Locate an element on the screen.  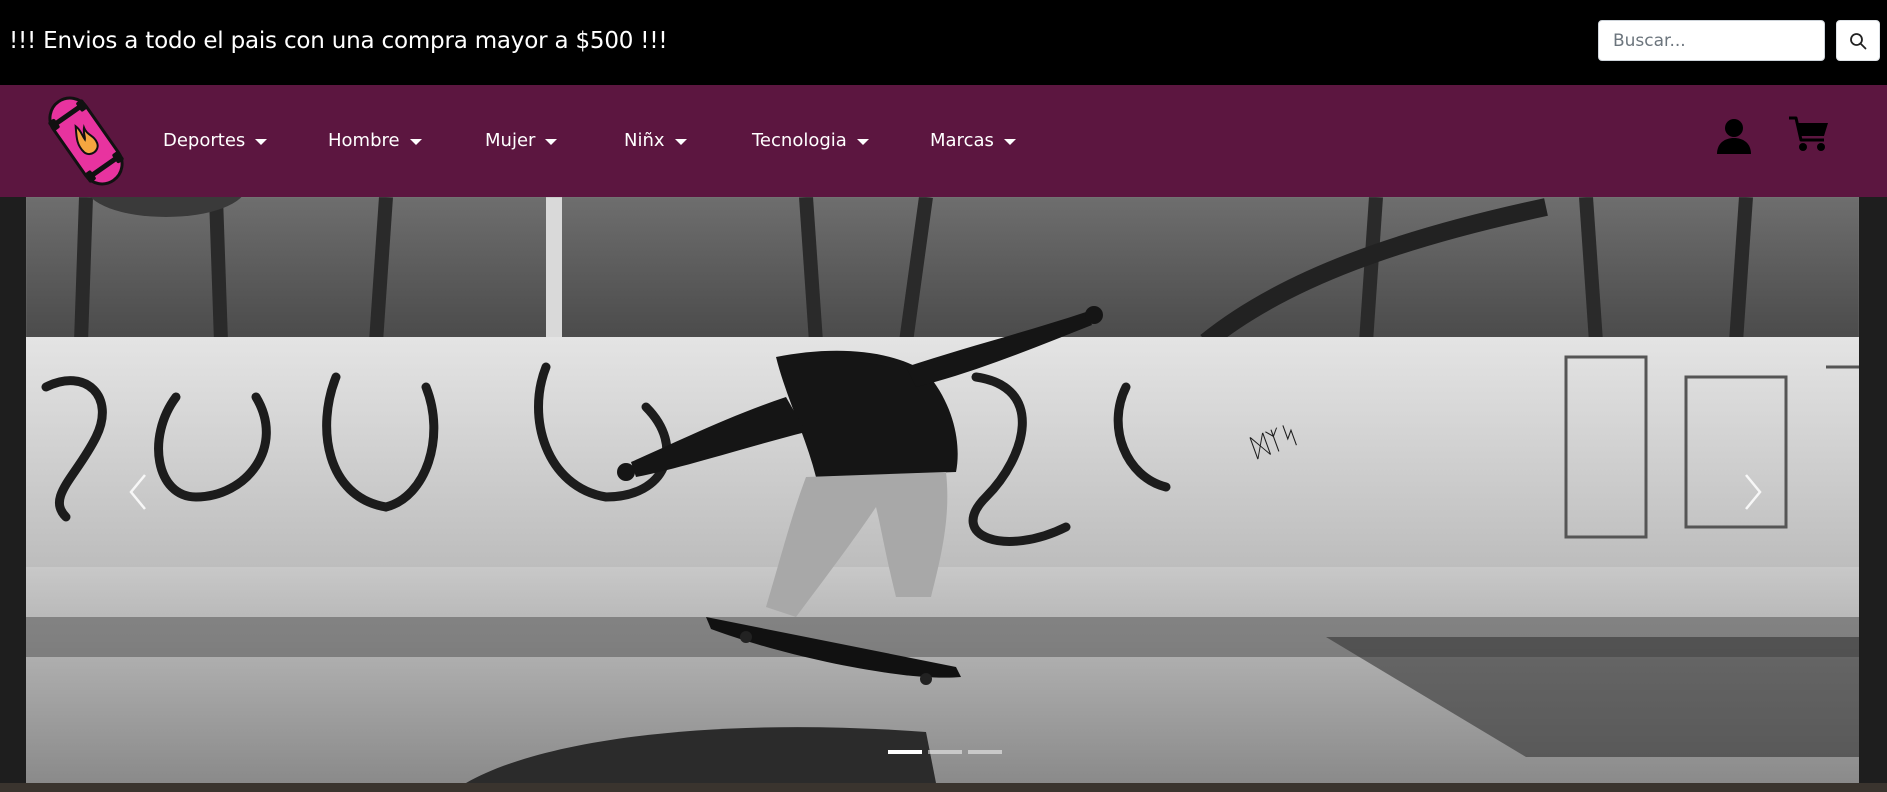
cart-icon is located at coordinates (1809, 134).